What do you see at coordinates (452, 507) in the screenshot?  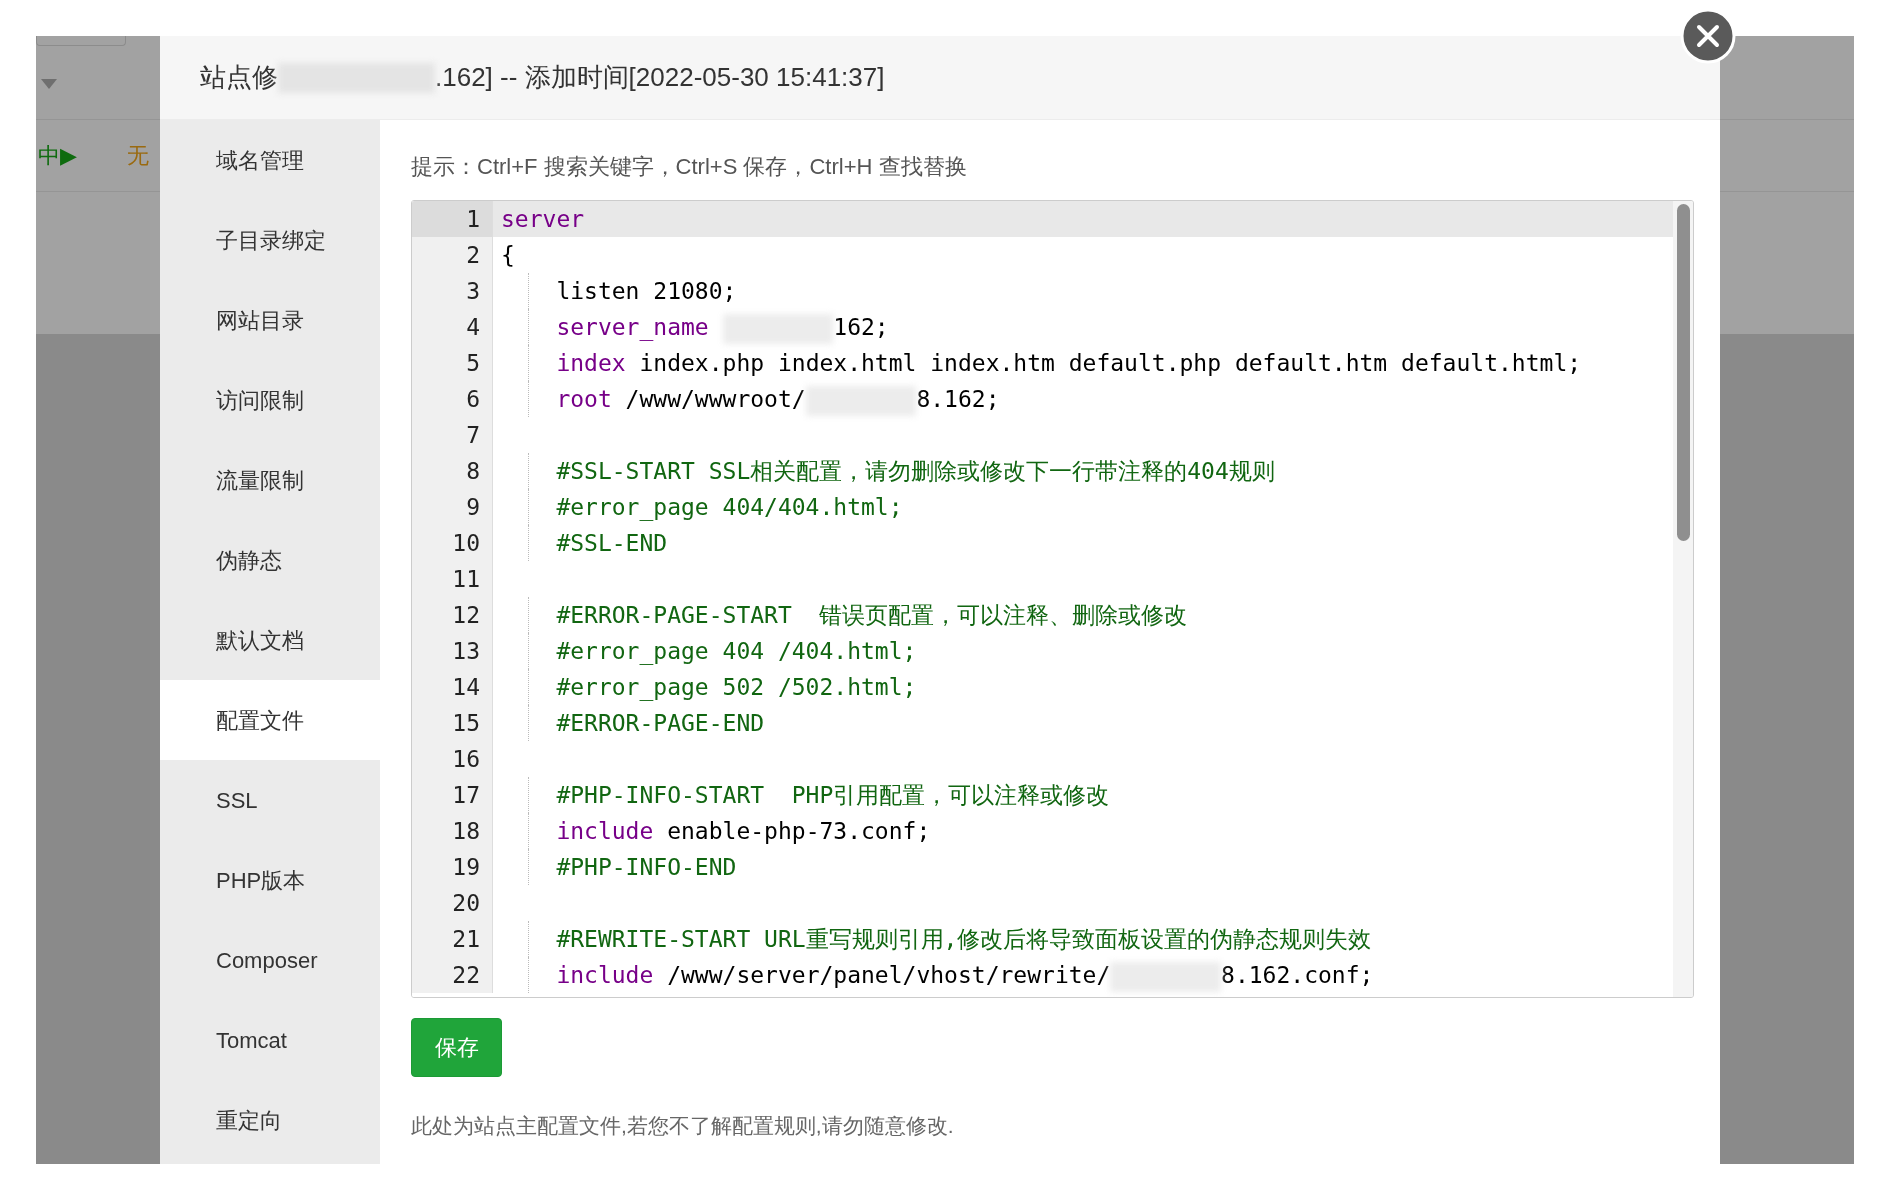 I see `line-number: 9` at bounding box center [452, 507].